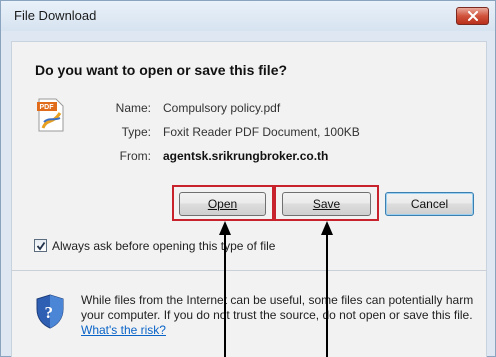  What do you see at coordinates (133, 108) in the screenshot?
I see `name-label: Name:` at bounding box center [133, 108].